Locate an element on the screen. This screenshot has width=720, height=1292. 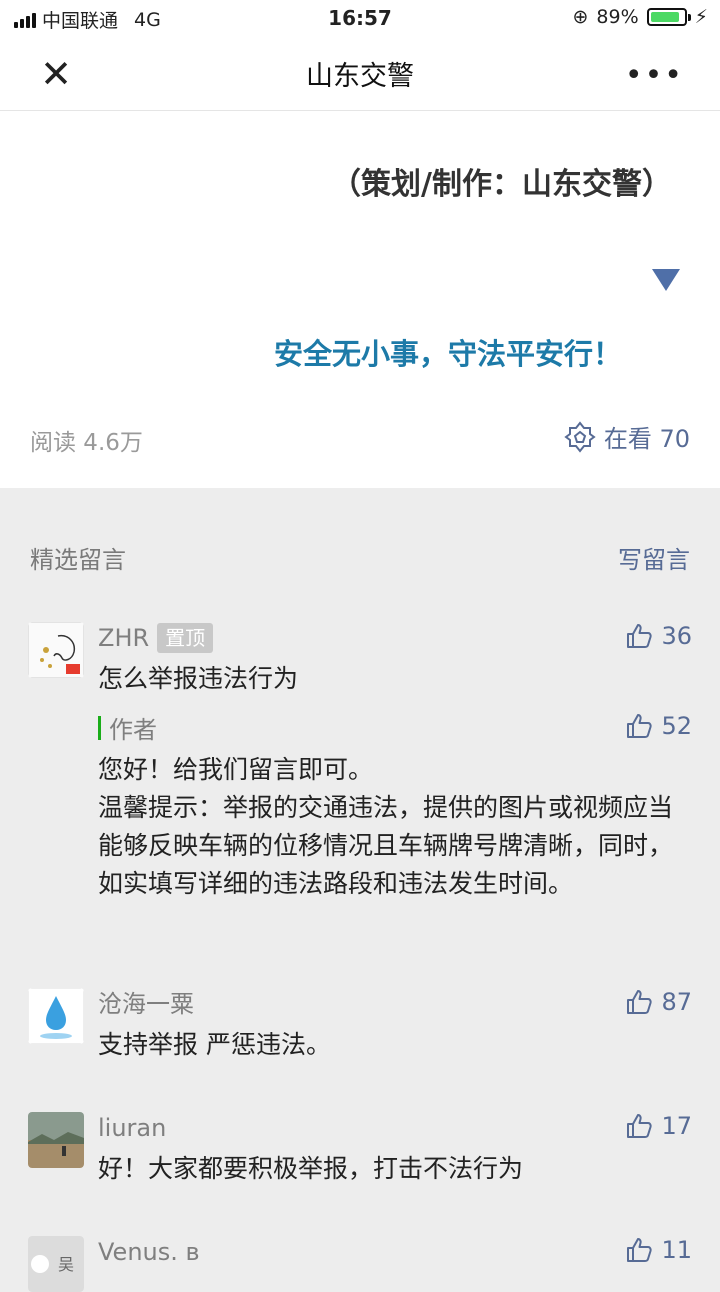
wow-button: 在看 70 is located at coordinates (627, 436).